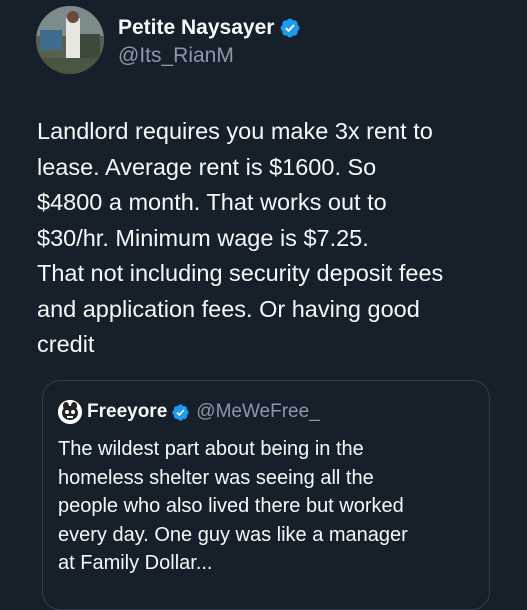 The image size is (527, 610). What do you see at coordinates (176, 56) in the screenshot?
I see `author-handle: @Its_RianM` at bounding box center [176, 56].